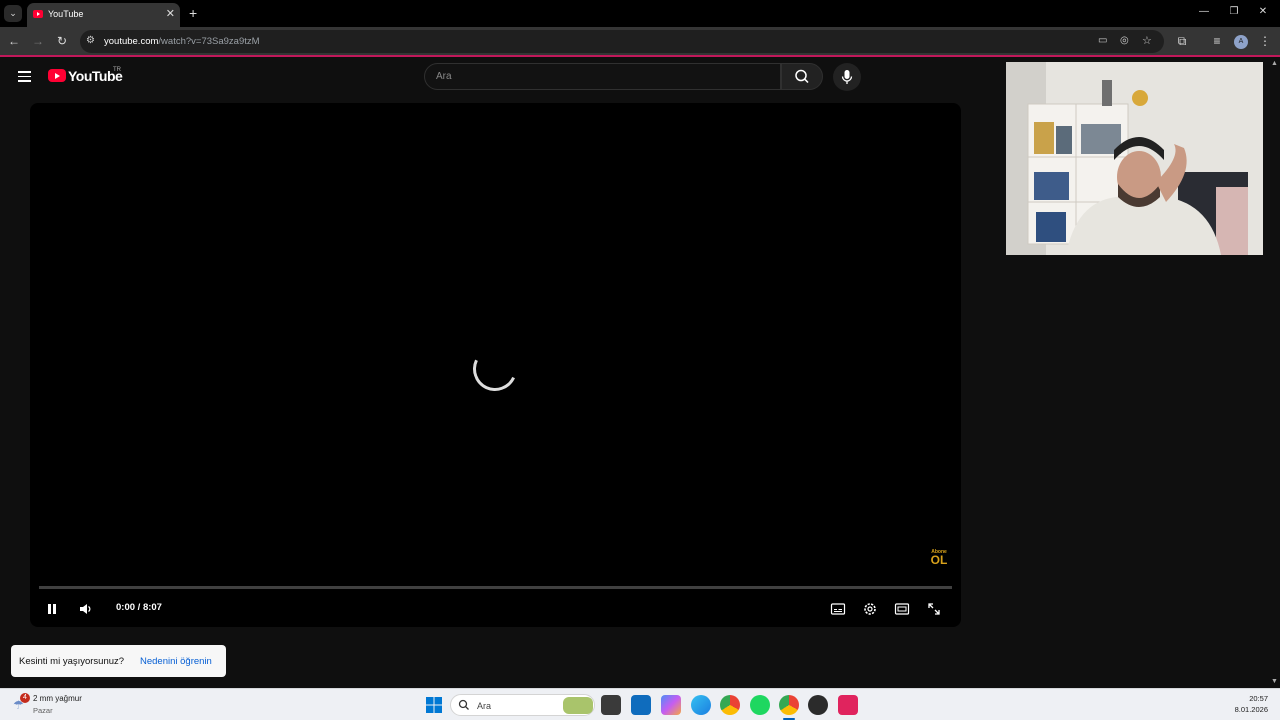  I want to click on volume-button, so click(85, 609).